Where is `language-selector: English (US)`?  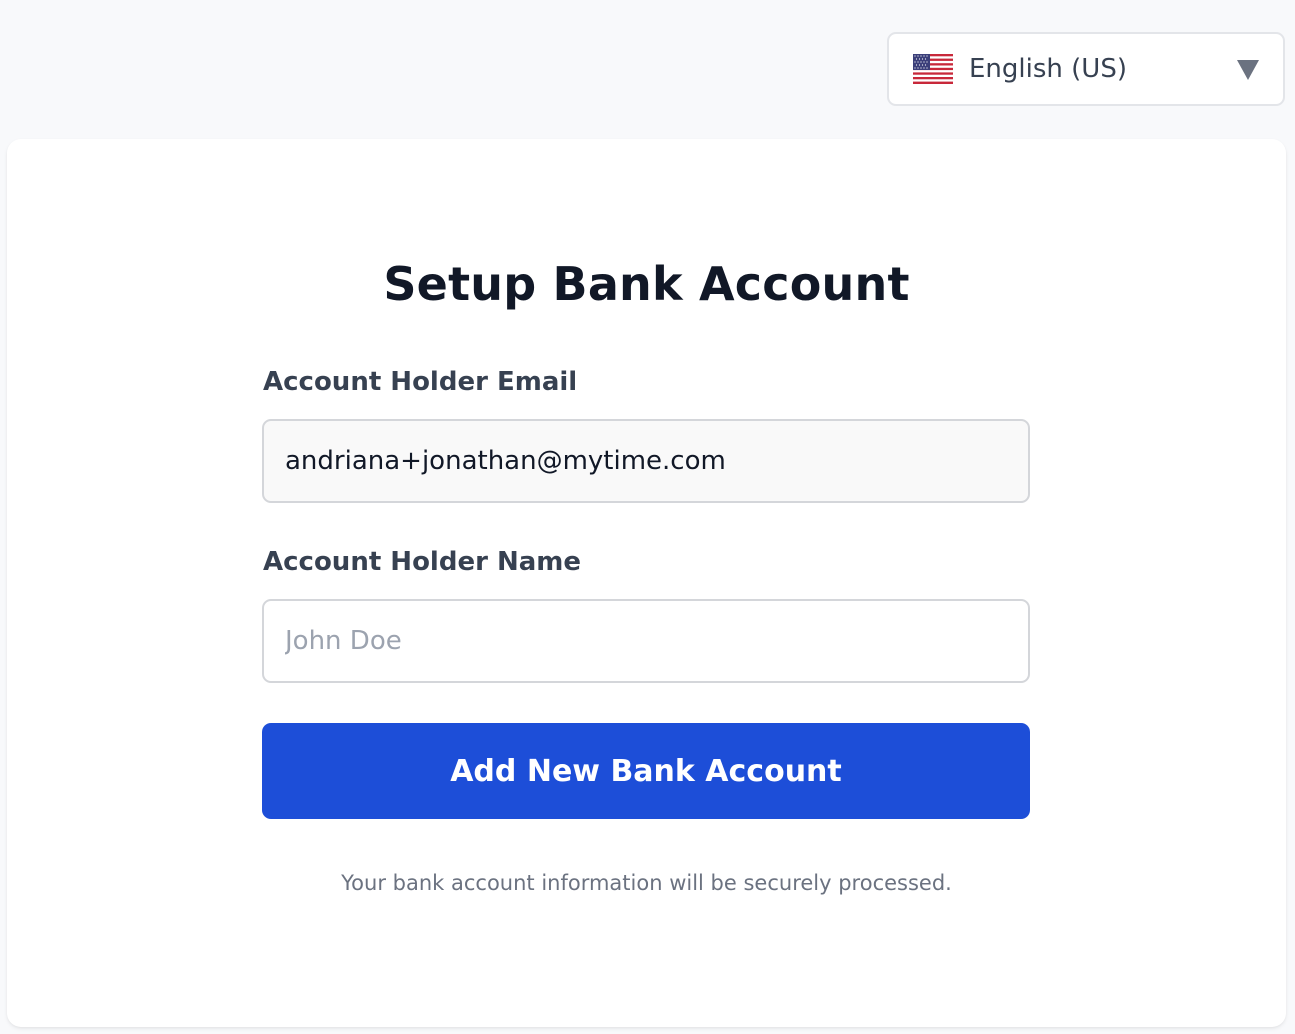 language-selector: English (US) is located at coordinates (1086, 69).